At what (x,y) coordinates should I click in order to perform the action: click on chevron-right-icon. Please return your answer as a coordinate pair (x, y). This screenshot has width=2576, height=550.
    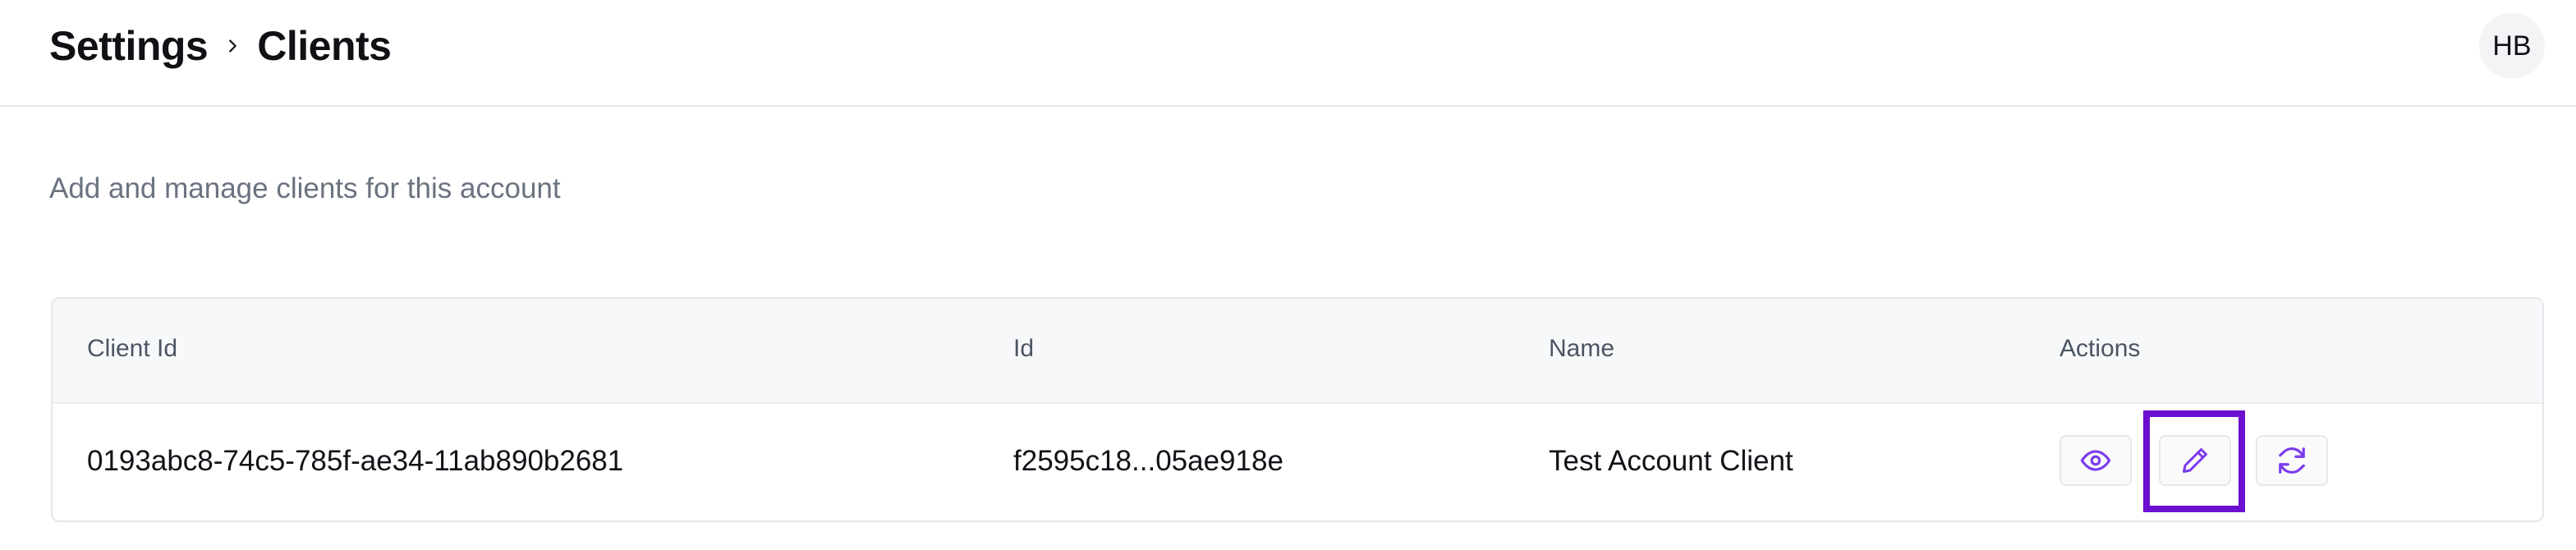
    Looking at the image, I should click on (232, 46).